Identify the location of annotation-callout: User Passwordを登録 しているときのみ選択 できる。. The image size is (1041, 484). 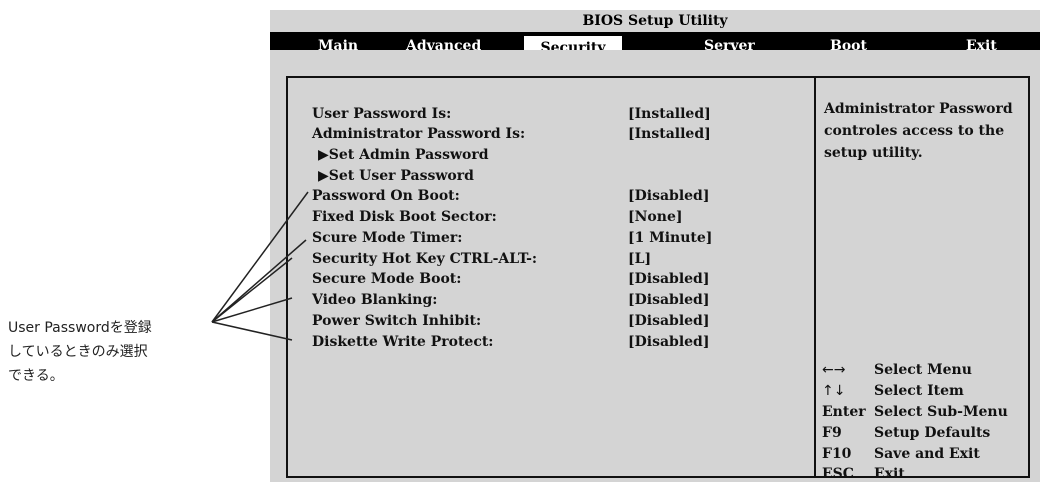
(108, 352).